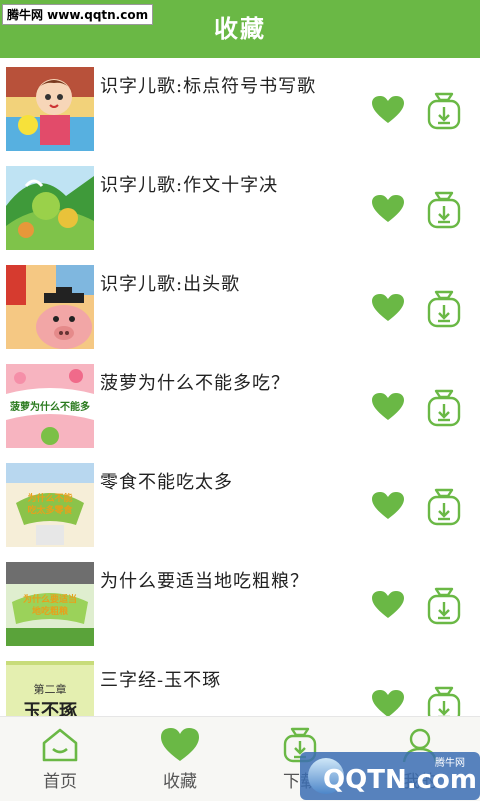 The height and width of the screenshot is (801, 480). What do you see at coordinates (450, 762) in the screenshot?
I see `watermark-small: 腾牛网` at bounding box center [450, 762].